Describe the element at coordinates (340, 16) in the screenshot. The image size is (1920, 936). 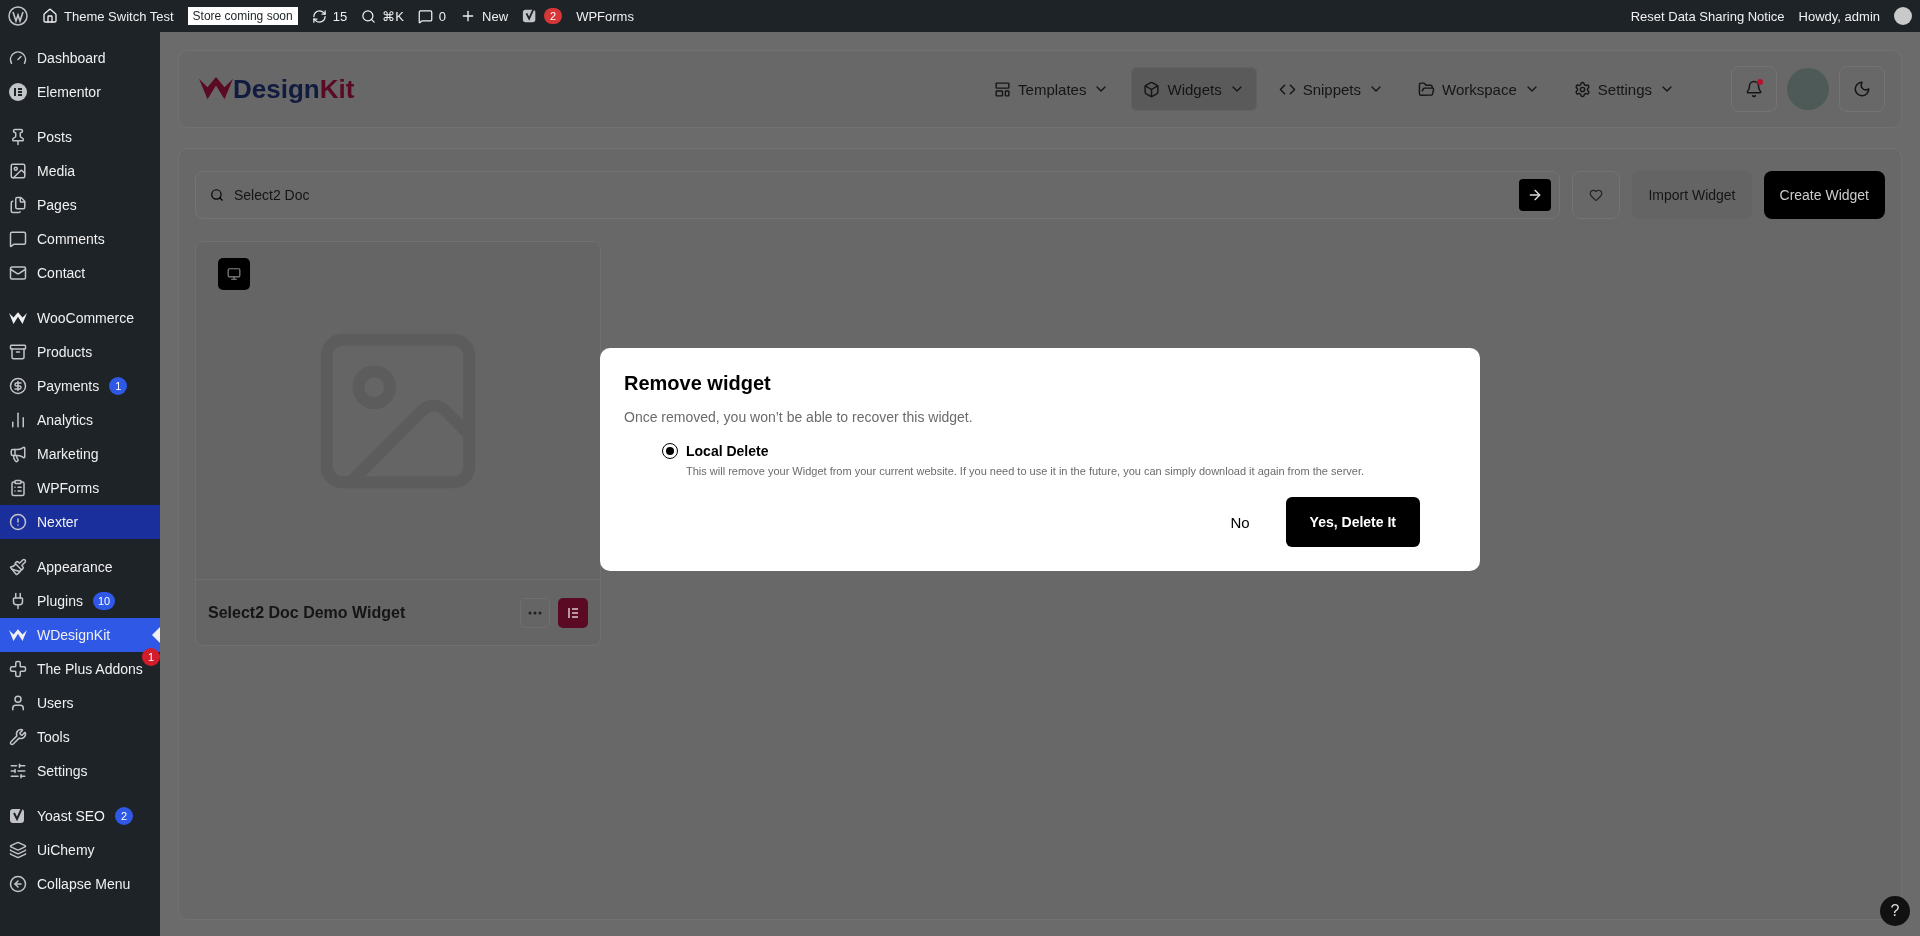
I see `updates-count: 15` at that location.